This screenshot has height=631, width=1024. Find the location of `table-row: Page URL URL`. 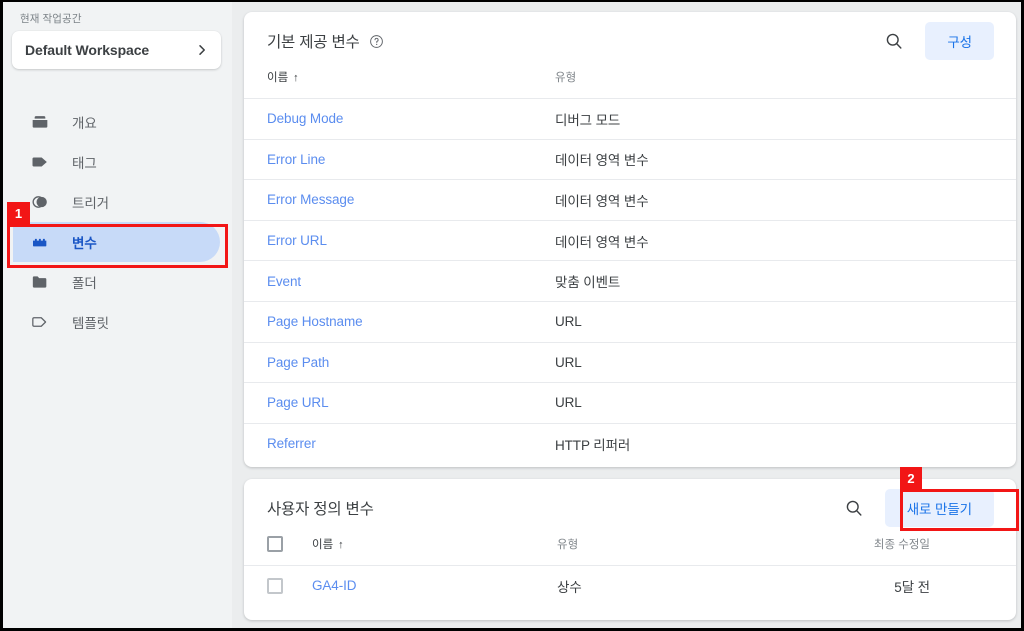

table-row: Page URL URL is located at coordinates (630, 403).